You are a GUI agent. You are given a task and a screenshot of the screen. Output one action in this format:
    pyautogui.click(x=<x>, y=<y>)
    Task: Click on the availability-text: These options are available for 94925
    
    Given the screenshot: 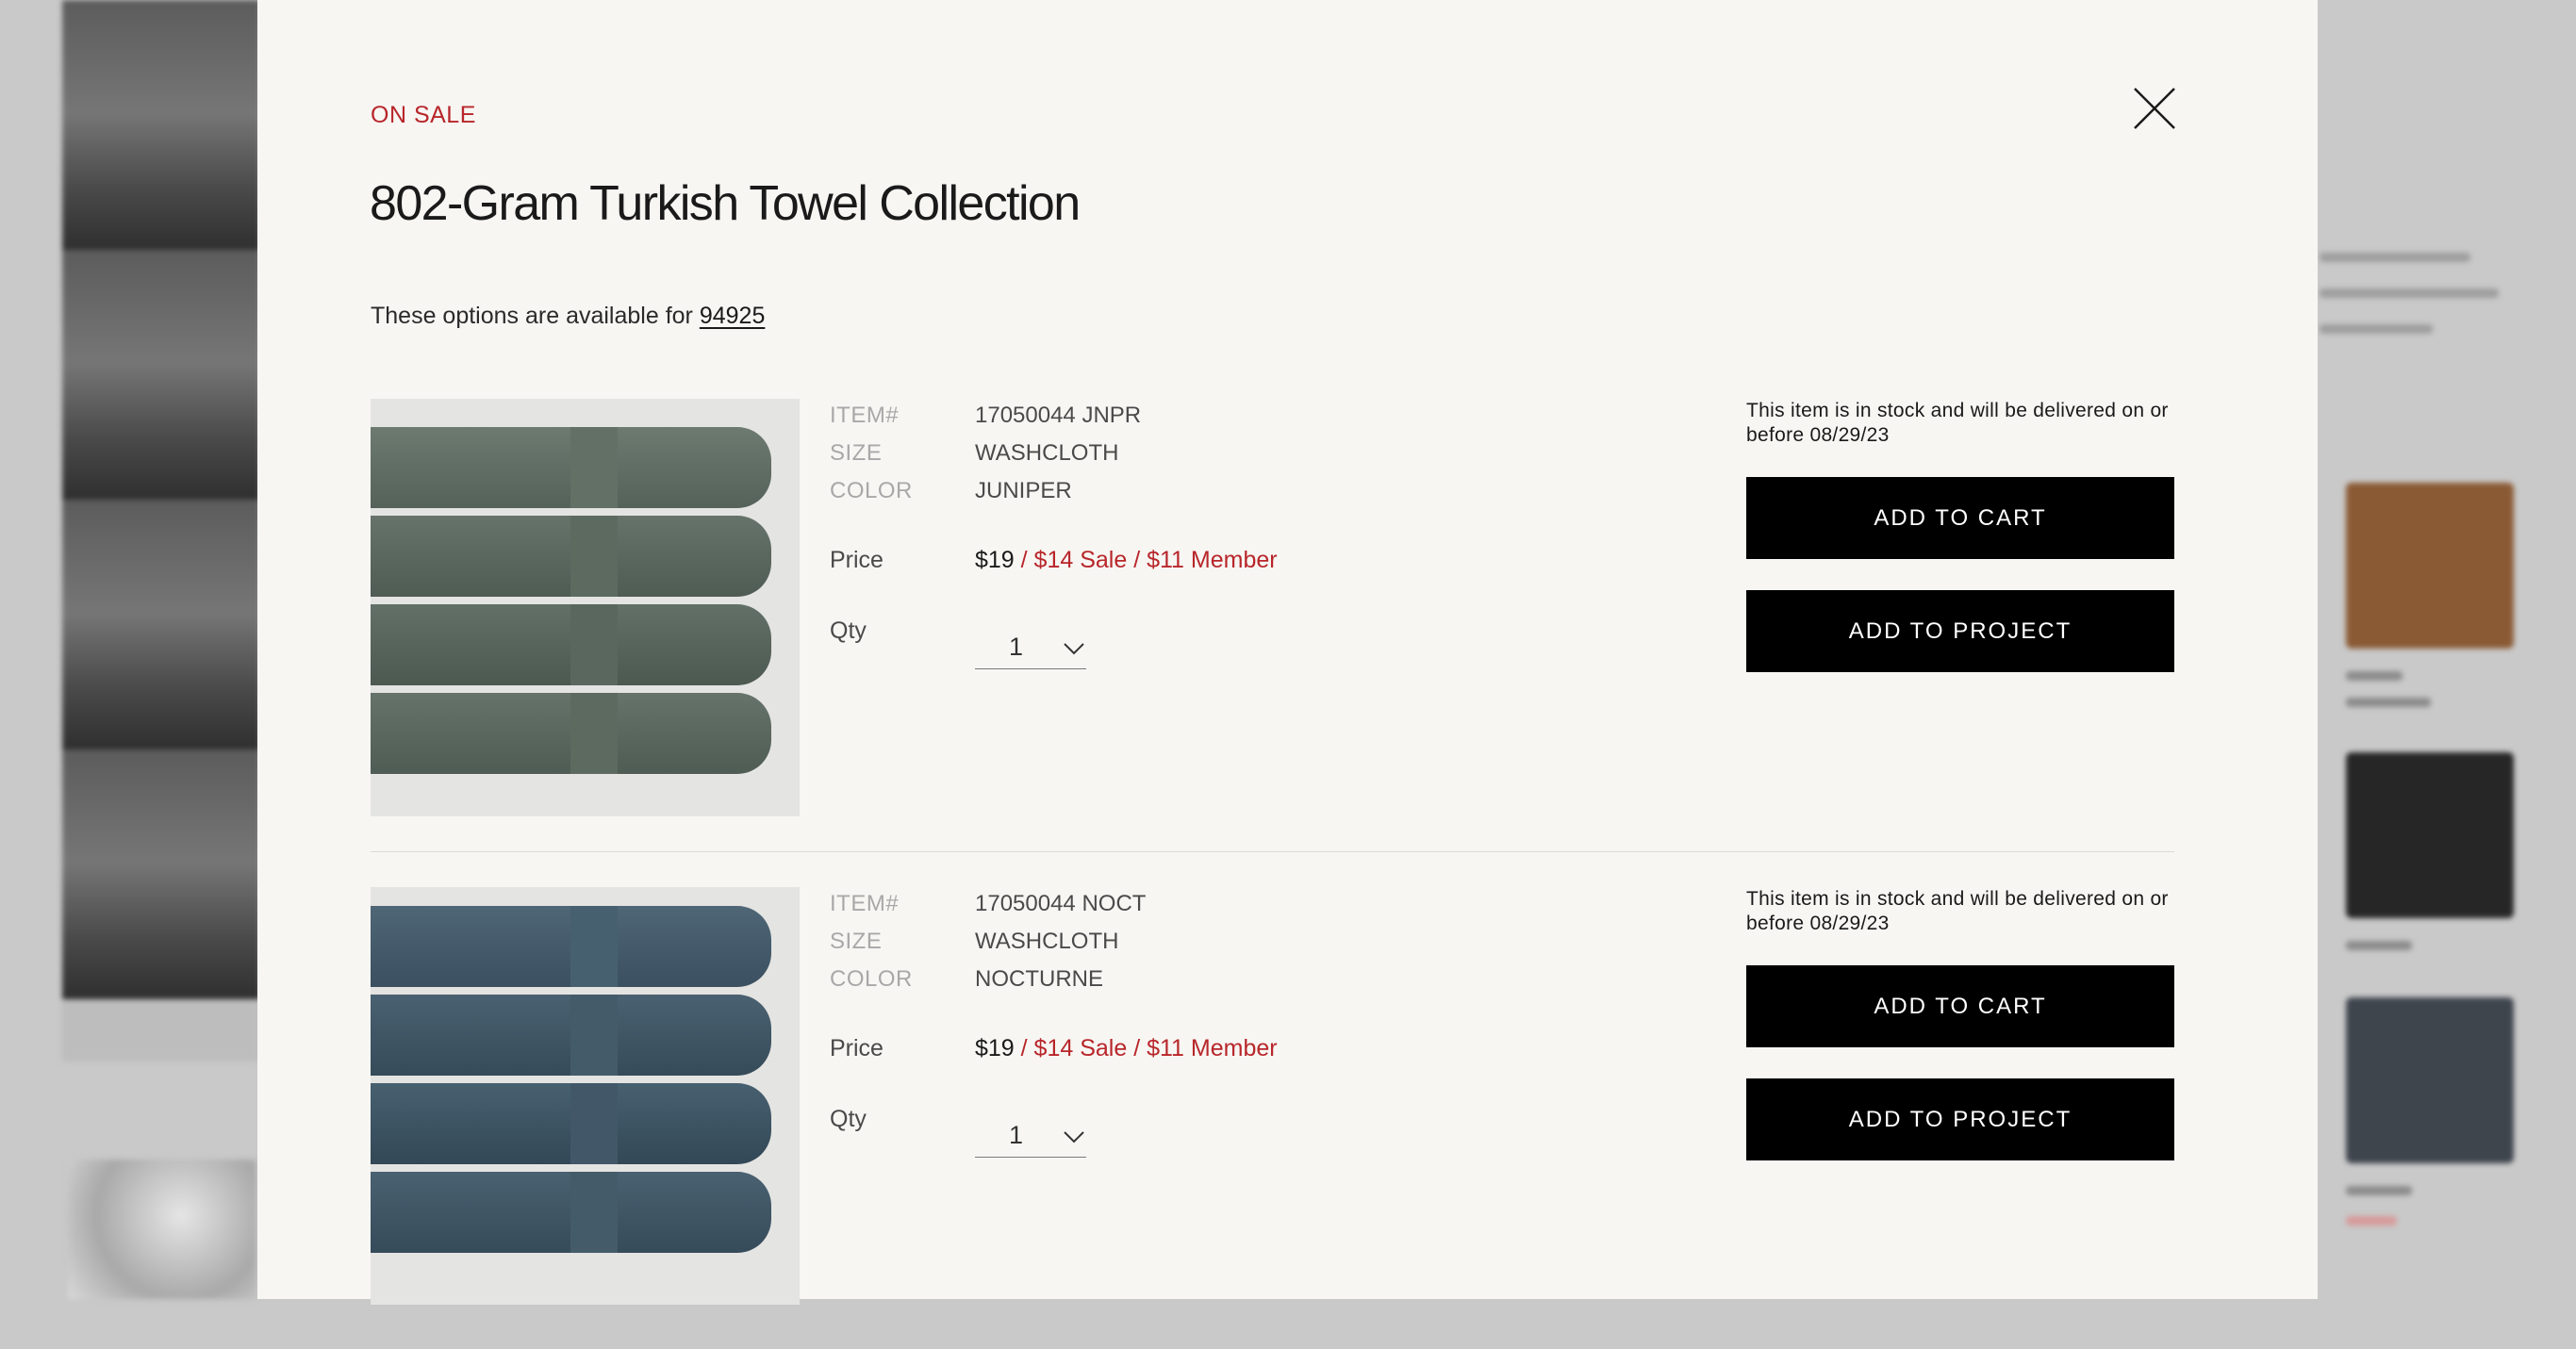 What is the action you would take?
    pyautogui.click(x=568, y=316)
    